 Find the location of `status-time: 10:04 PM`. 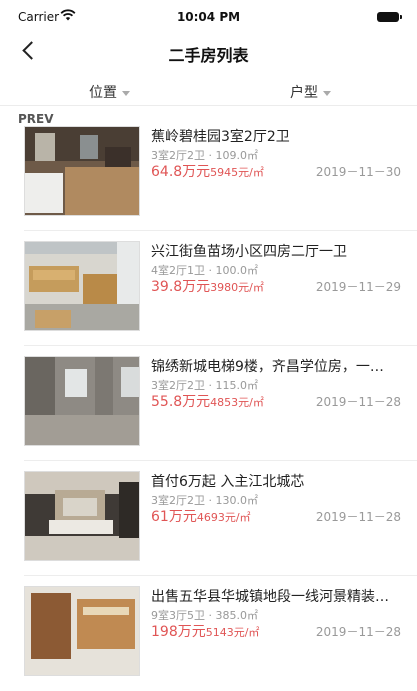

status-time: 10:04 PM is located at coordinates (208, 17).